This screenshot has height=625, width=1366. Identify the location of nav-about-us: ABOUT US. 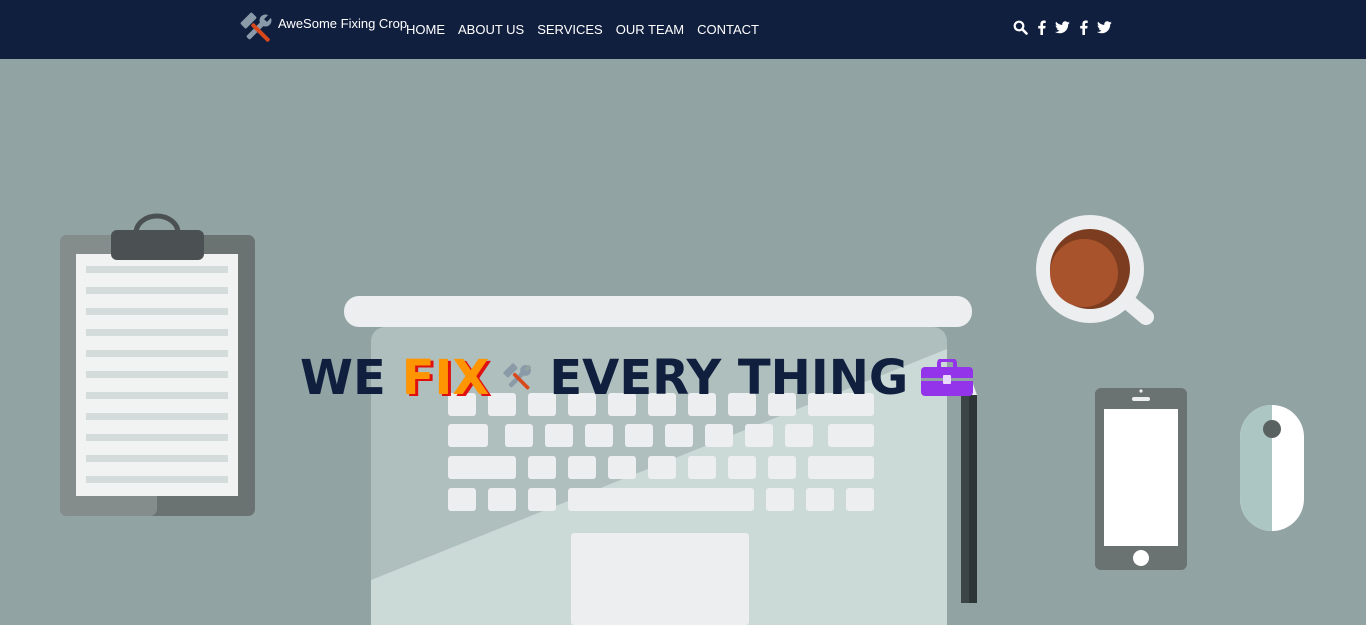
(491, 29).